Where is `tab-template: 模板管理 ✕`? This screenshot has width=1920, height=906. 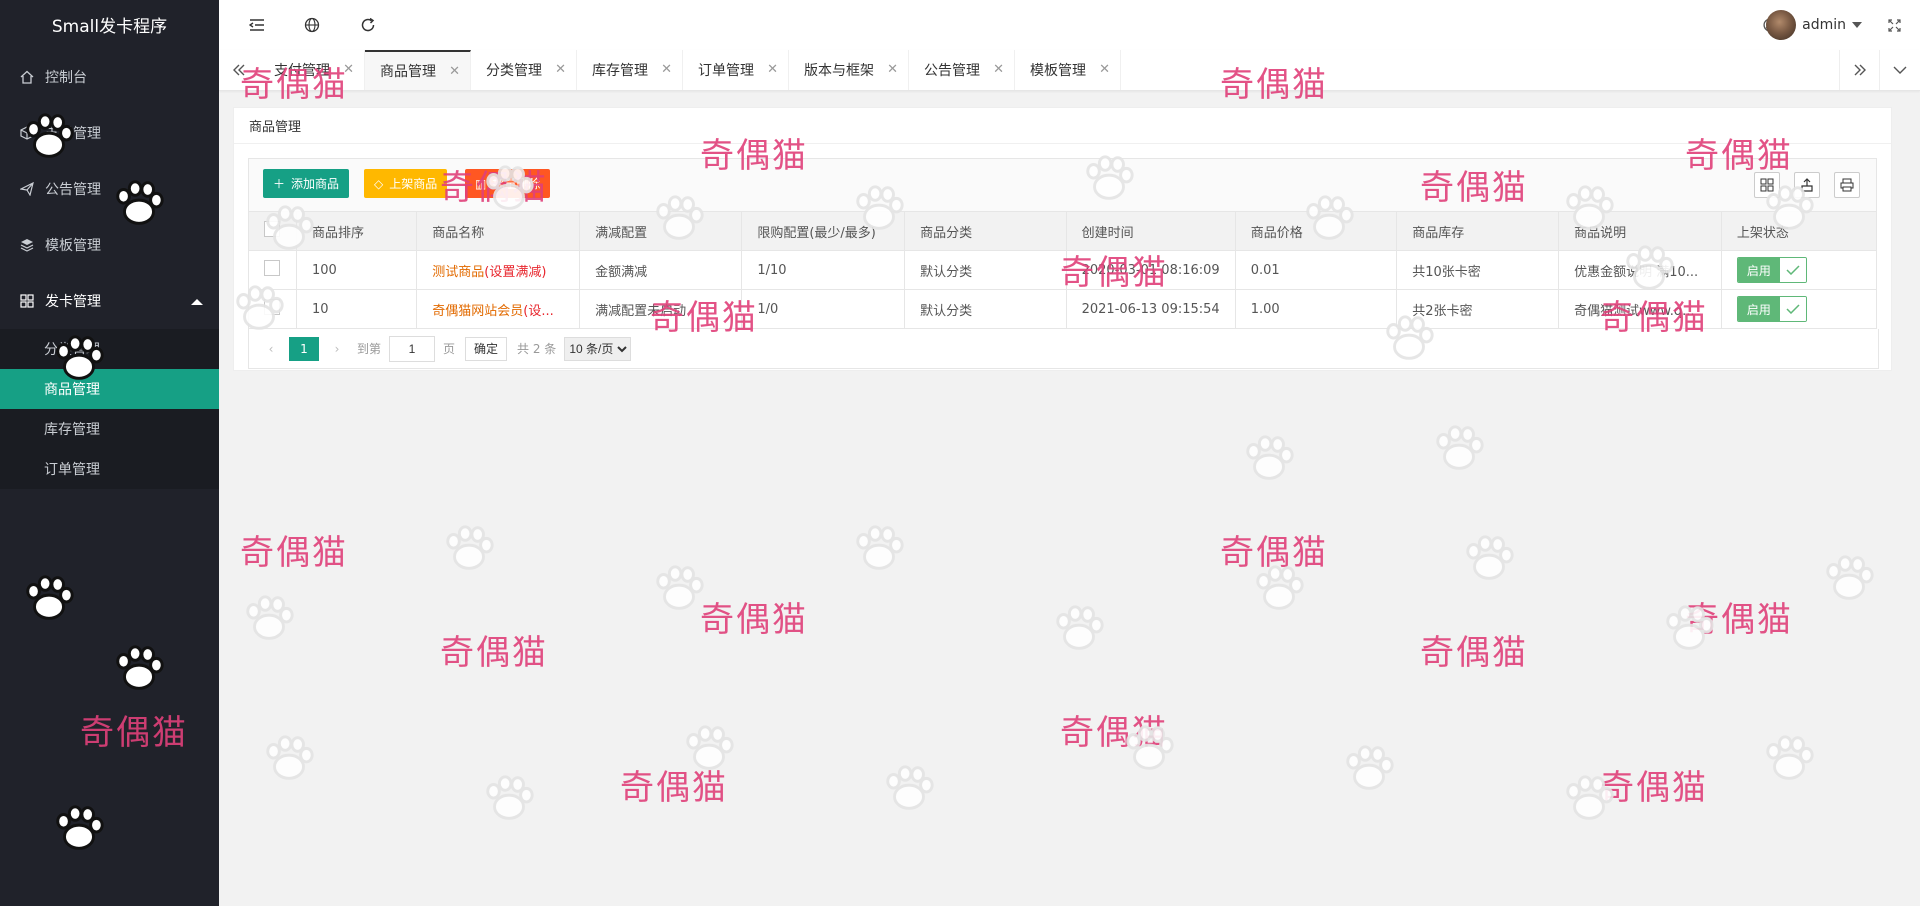
tab-template: 模板管理 ✕ is located at coordinates (1068, 70).